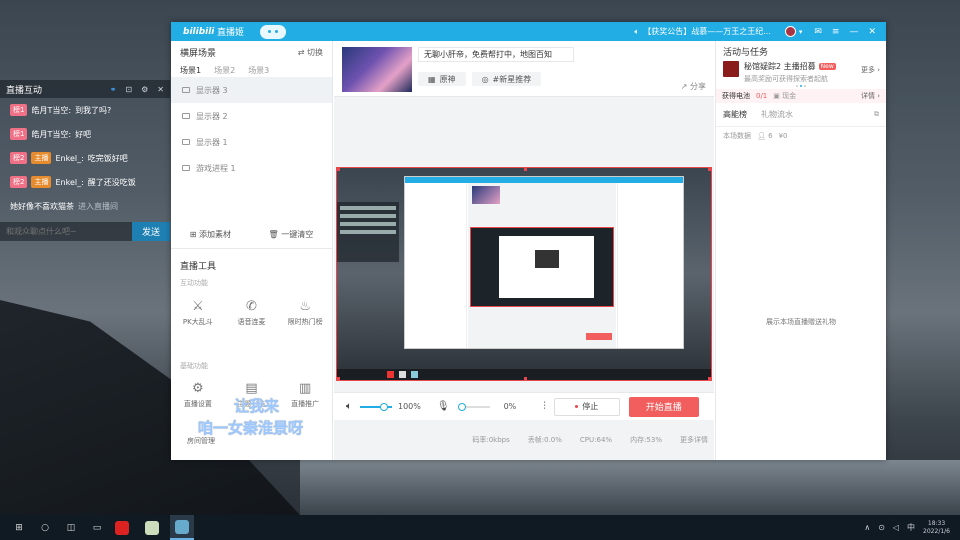 Image resolution: width=960 pixels, height=540 pixels. Describe the element at coordinates (212, 90) in the screenshot. I see `source-label: 显示器 3` at that location.